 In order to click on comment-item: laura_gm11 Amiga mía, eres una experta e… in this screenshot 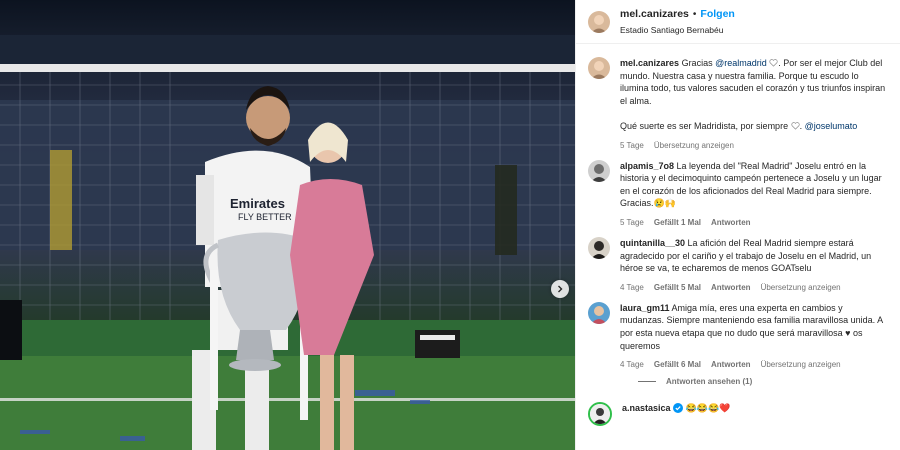, I will do `click(738, 335)`.